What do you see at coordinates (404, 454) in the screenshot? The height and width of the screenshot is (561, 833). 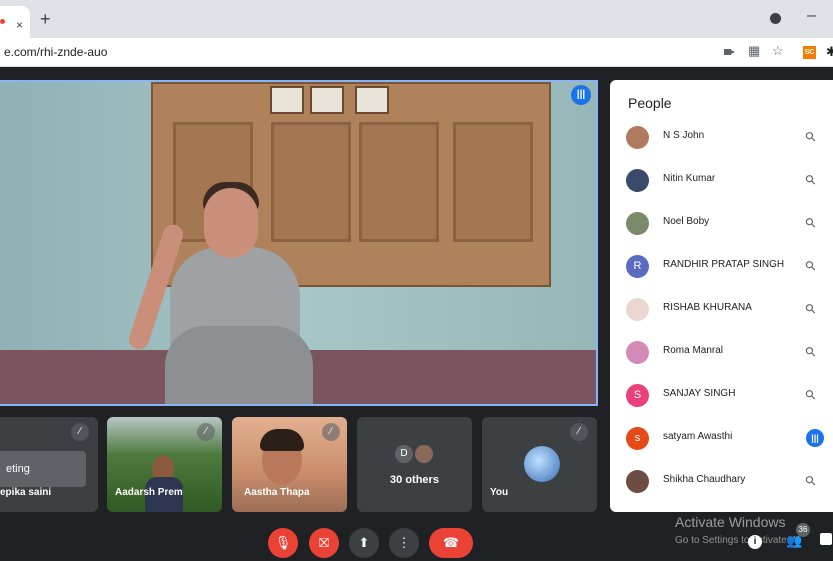 I see `others-avatar-initial: D` at bounding box center [404, 454].